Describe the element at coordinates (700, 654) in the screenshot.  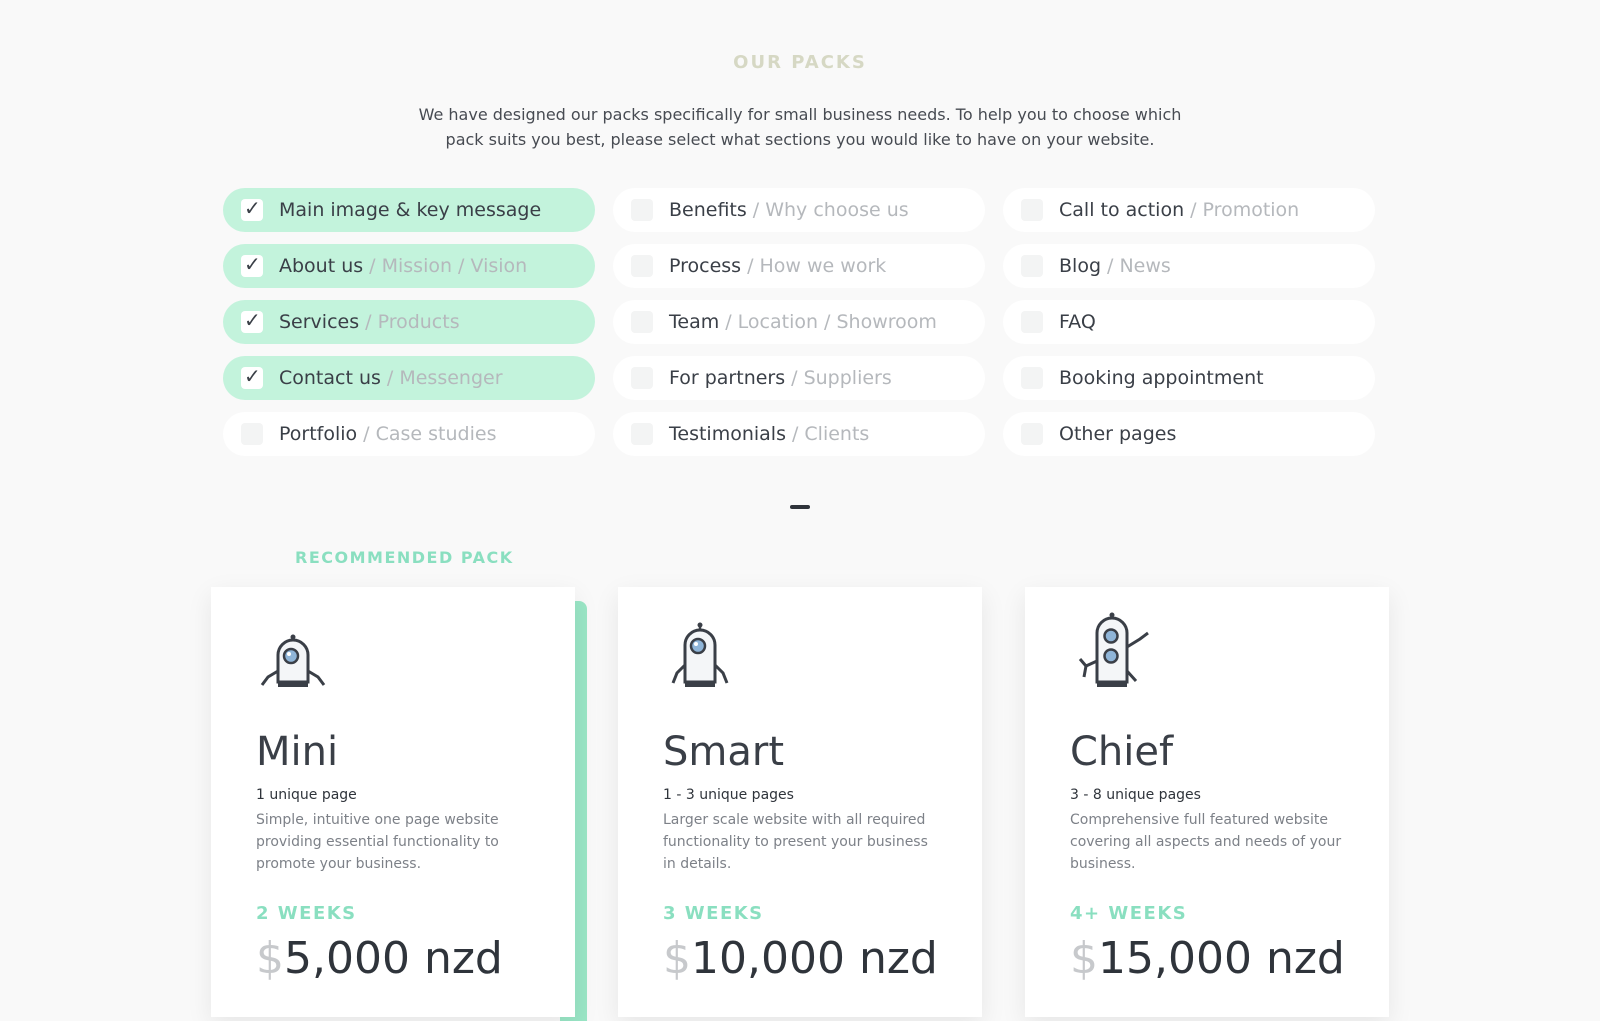
I see `robot-smart-icon` at that location.